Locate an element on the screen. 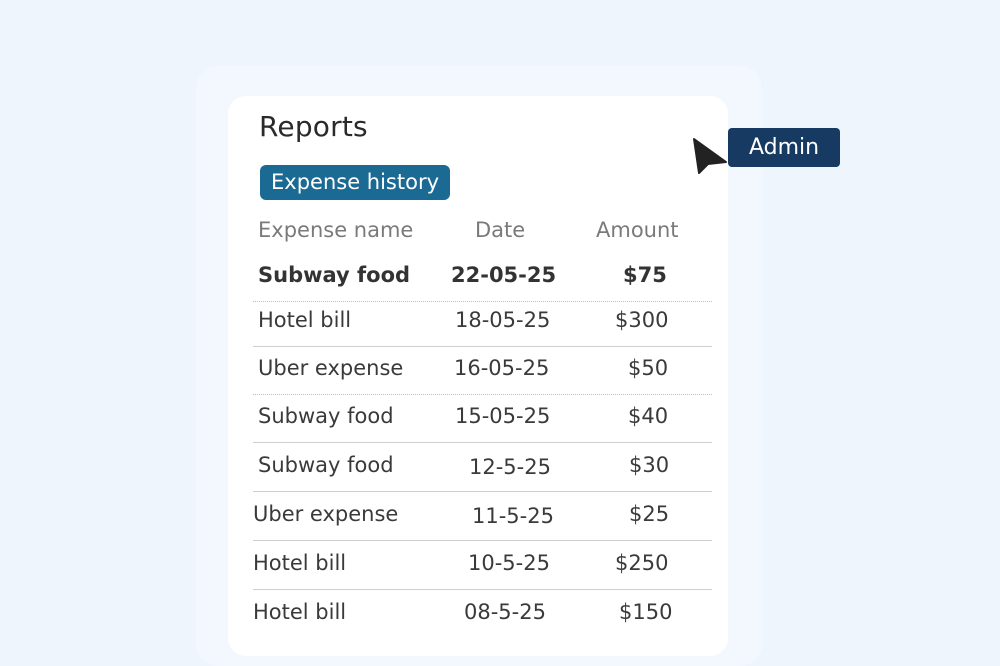 Image resolution: width=1000 pixels, height=666 pixels. table-row: Hotel bill 18-05-25 $300 is located at coordinates (482, 322).